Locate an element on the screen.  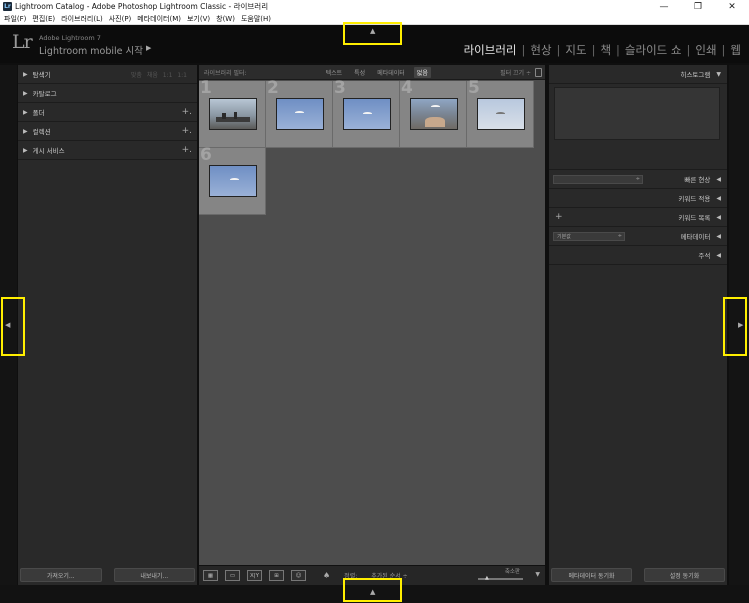
thumbnail-size-slider: ▲ is located at coordinates (500, 578).